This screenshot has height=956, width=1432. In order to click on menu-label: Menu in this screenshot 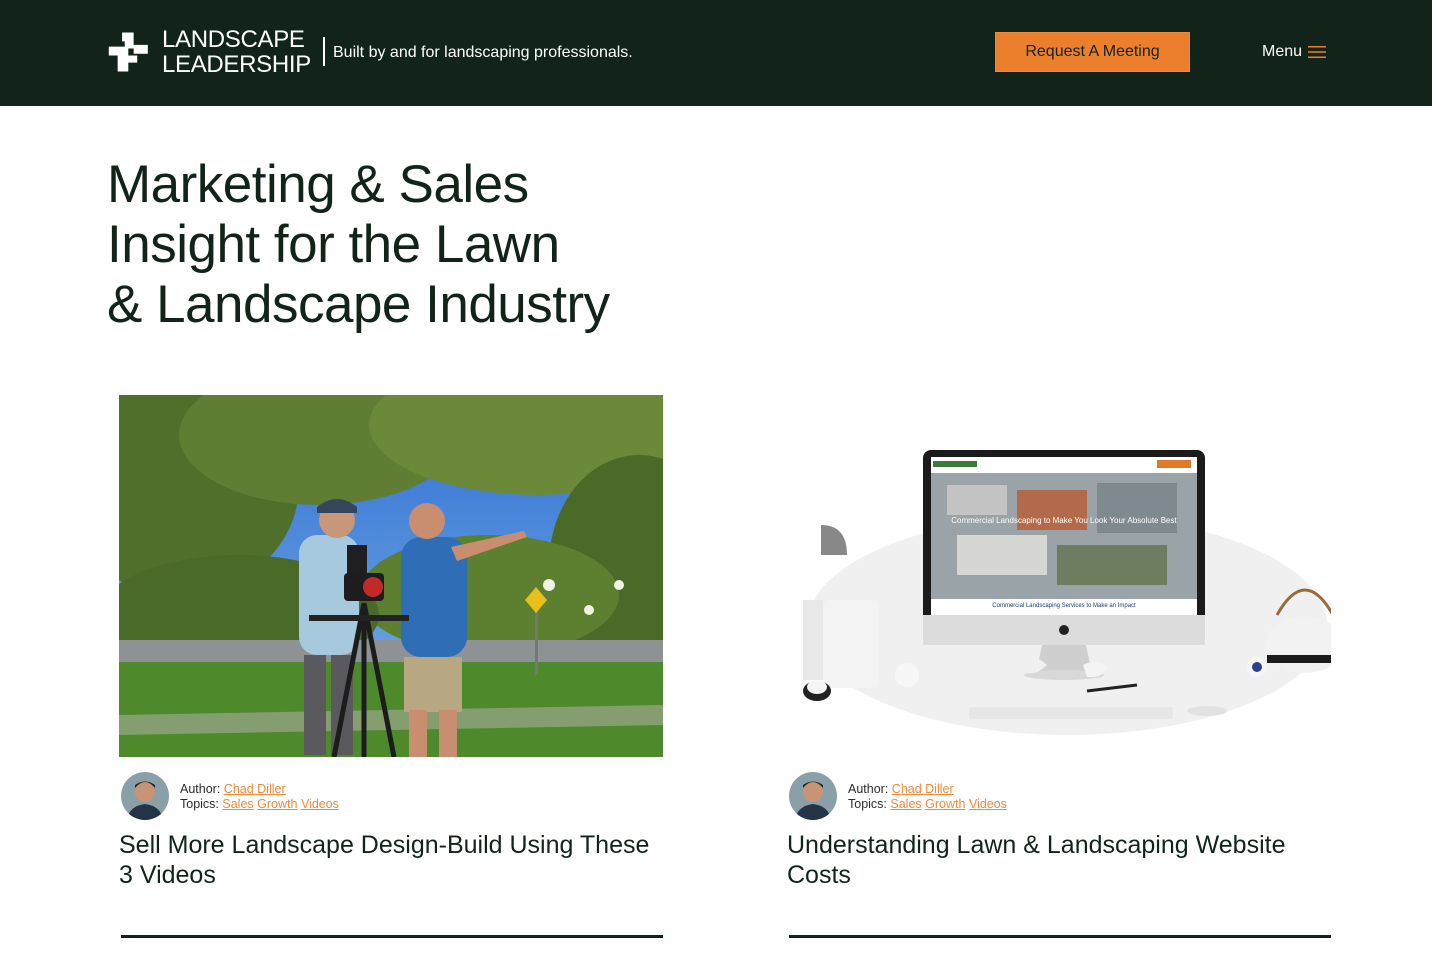, I will do `click(1282, 51)`.